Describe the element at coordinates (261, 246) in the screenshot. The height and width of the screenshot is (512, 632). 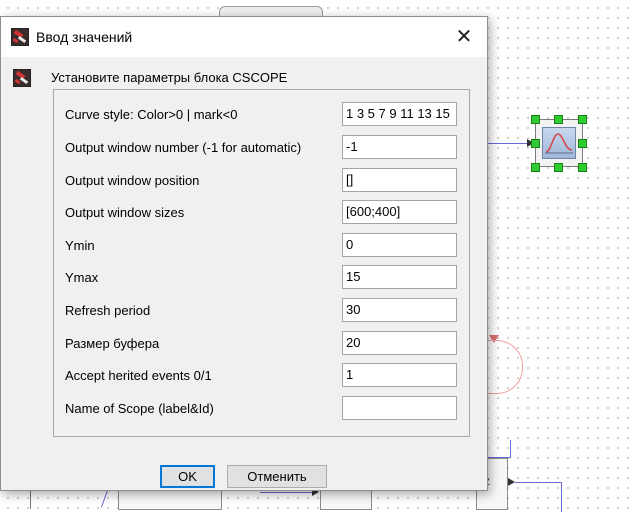
I see `param-row-ymin: Ymin 0` at that location.